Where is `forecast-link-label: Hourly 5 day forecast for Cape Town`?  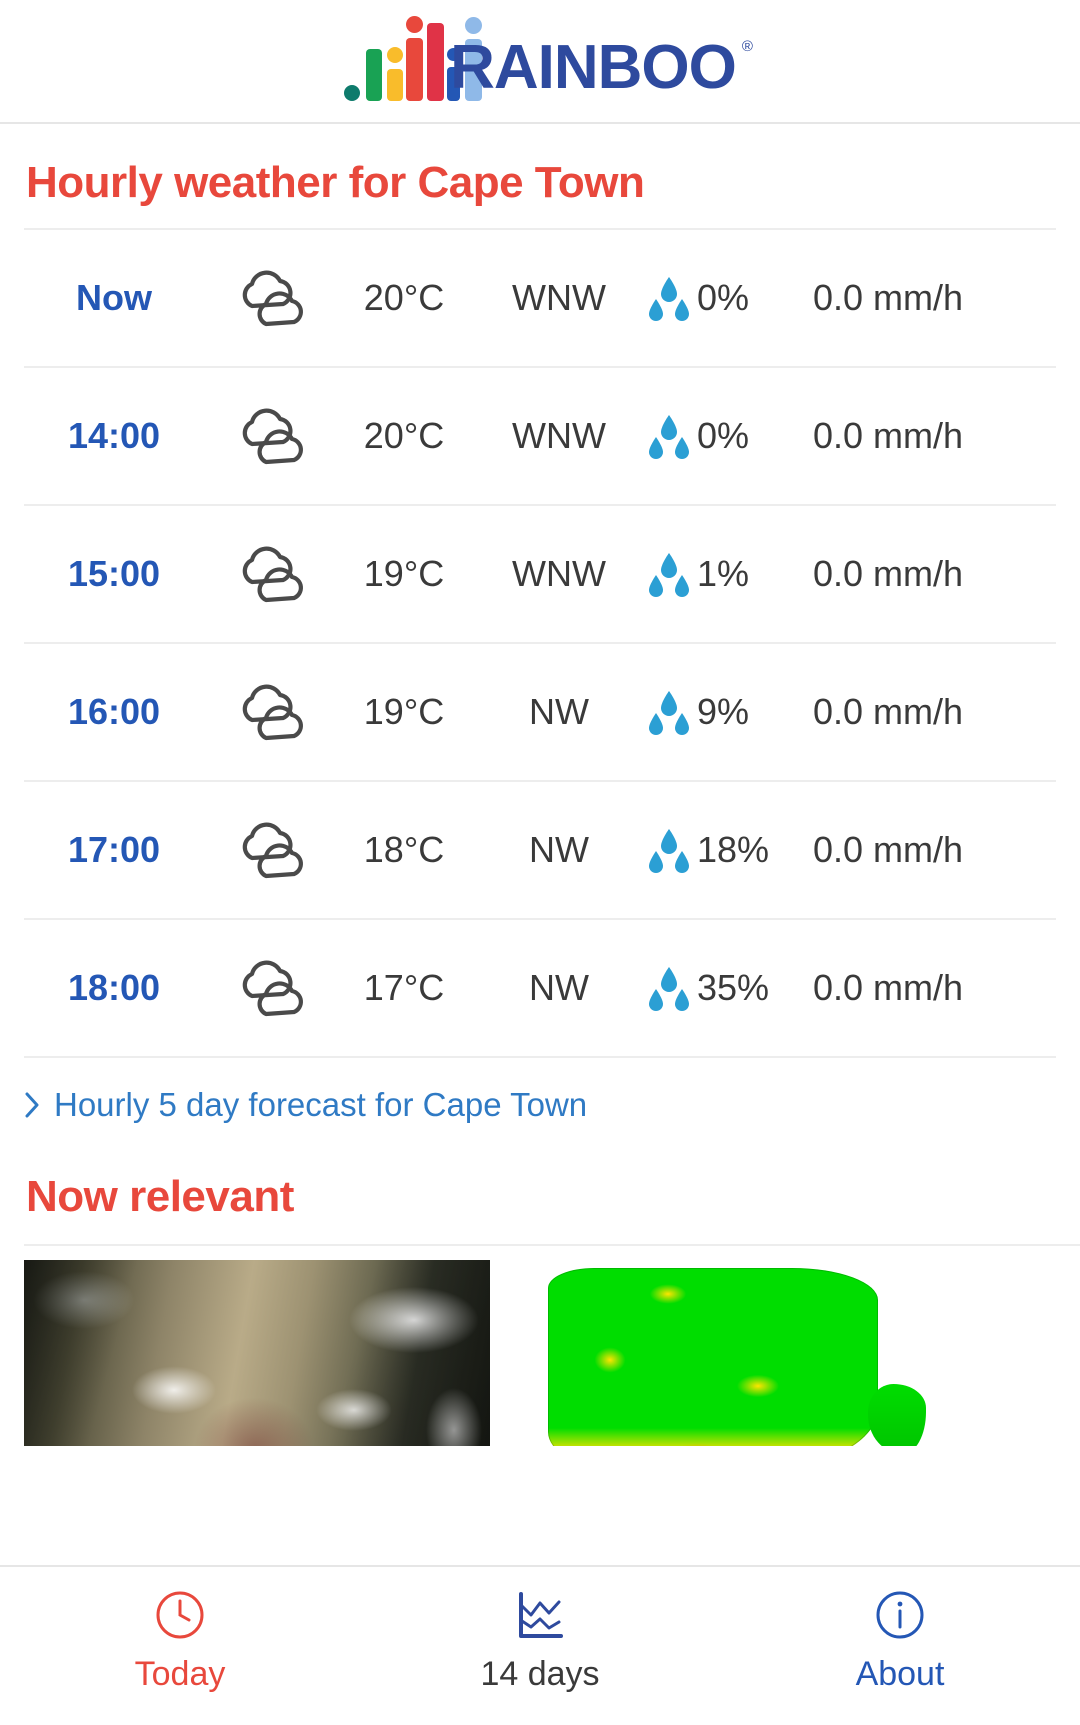 forecast-link-label: Hourly 5 day forecast for Cape Town is located at coordinates (321, 1104).